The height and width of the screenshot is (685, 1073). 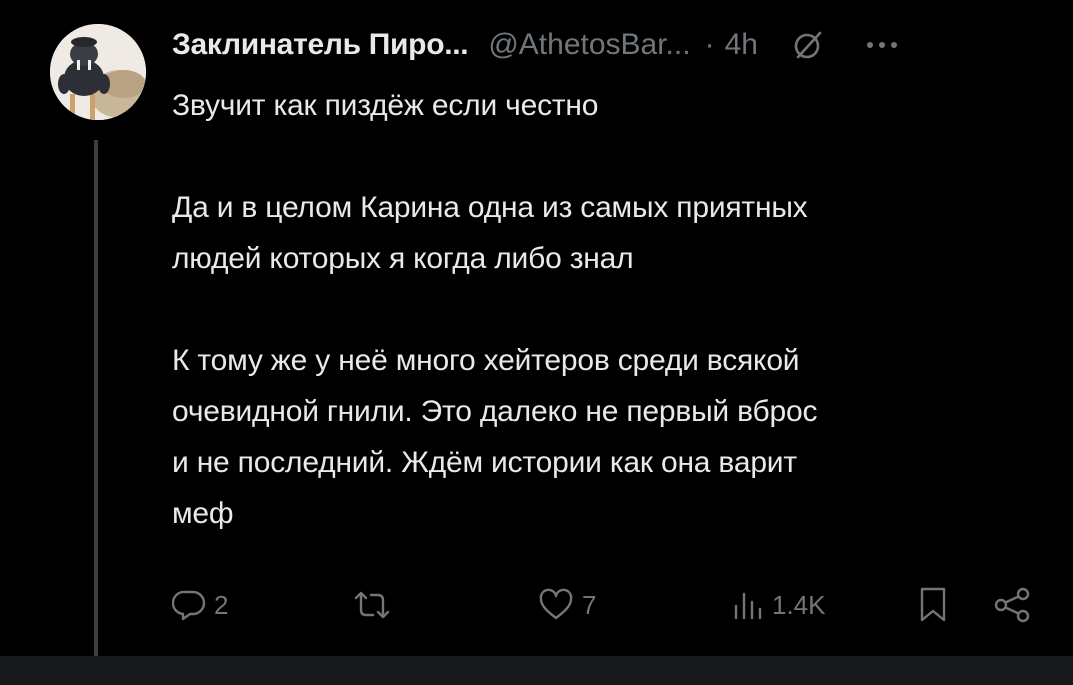 I want to click on heart-icon, so click(x=556, y=604).